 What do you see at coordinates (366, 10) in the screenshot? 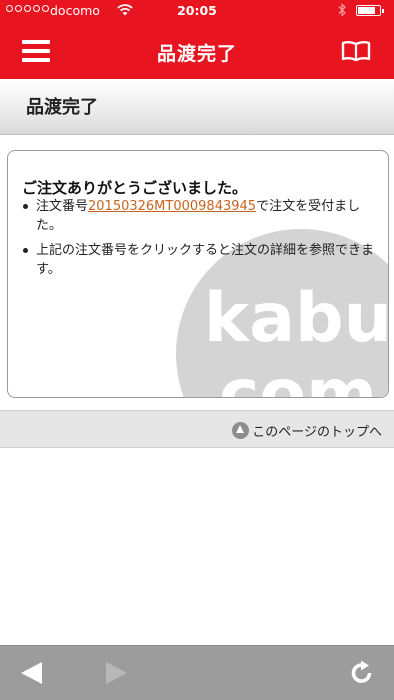
I see `battery-level` at bounding box center [366, 10].